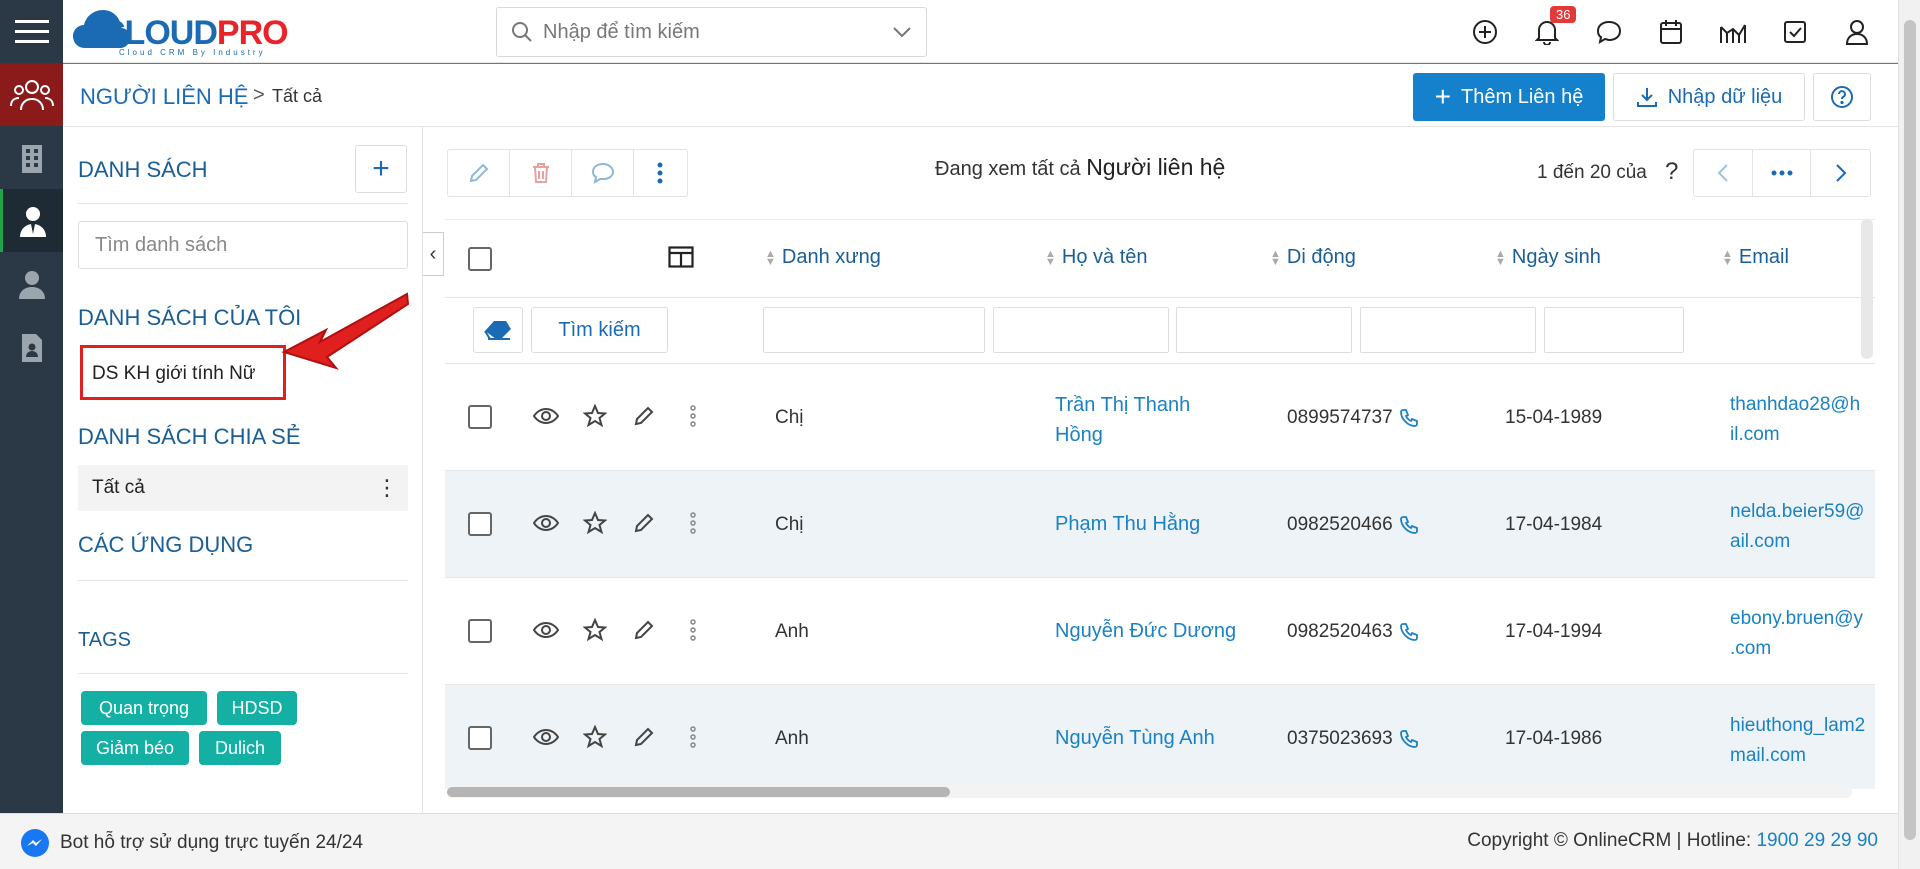  I want to click on cell-email-link: hieuthong_lam2 mail.com, so click(1797, 741).